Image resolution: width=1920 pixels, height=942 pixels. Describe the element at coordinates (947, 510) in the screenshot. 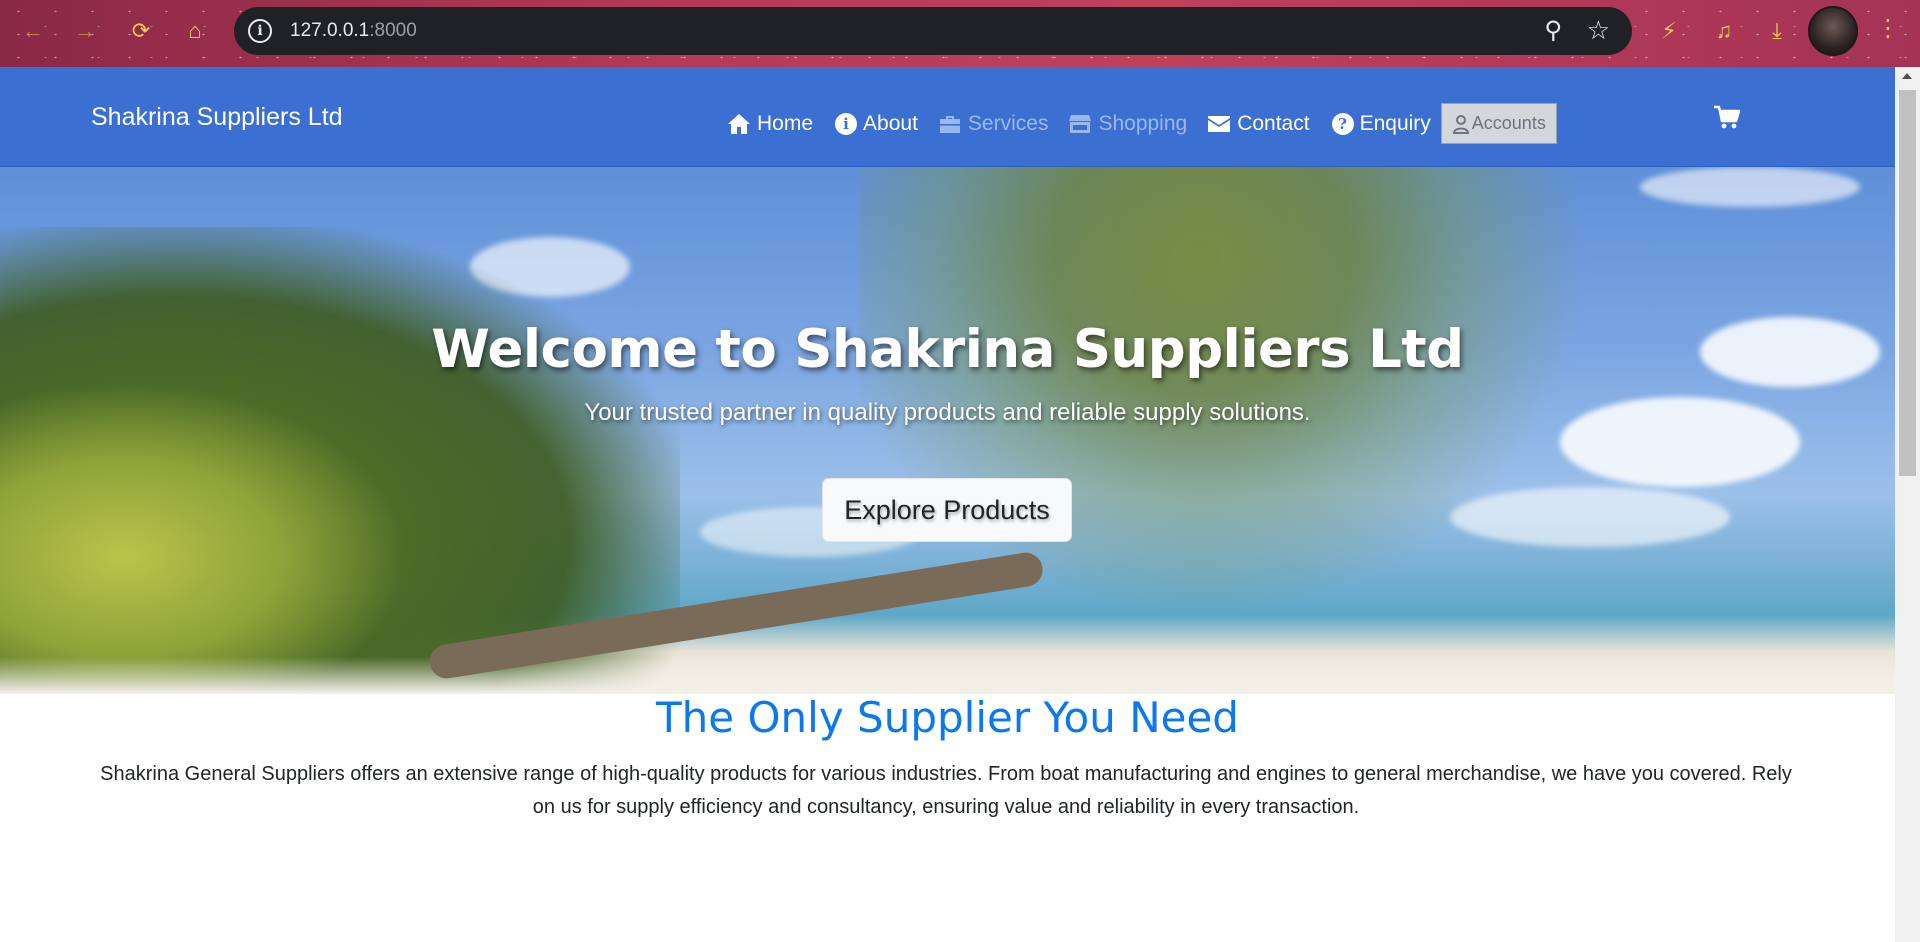

I see `explore-products-button: Explore Products` at that location.